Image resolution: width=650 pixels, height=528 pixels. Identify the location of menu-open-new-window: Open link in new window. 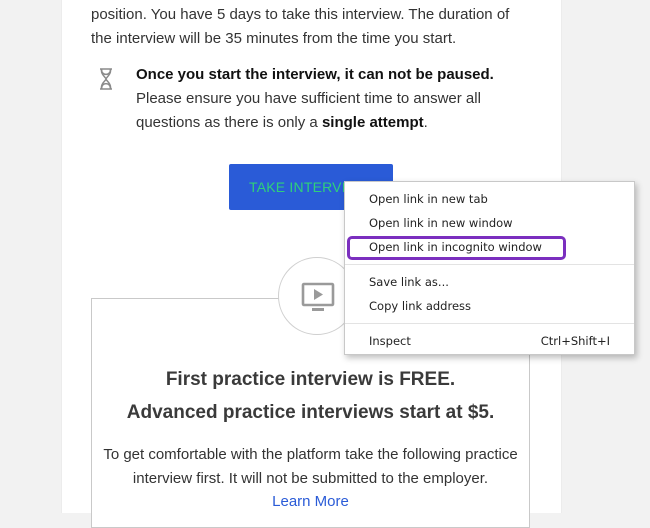
(489, 223).